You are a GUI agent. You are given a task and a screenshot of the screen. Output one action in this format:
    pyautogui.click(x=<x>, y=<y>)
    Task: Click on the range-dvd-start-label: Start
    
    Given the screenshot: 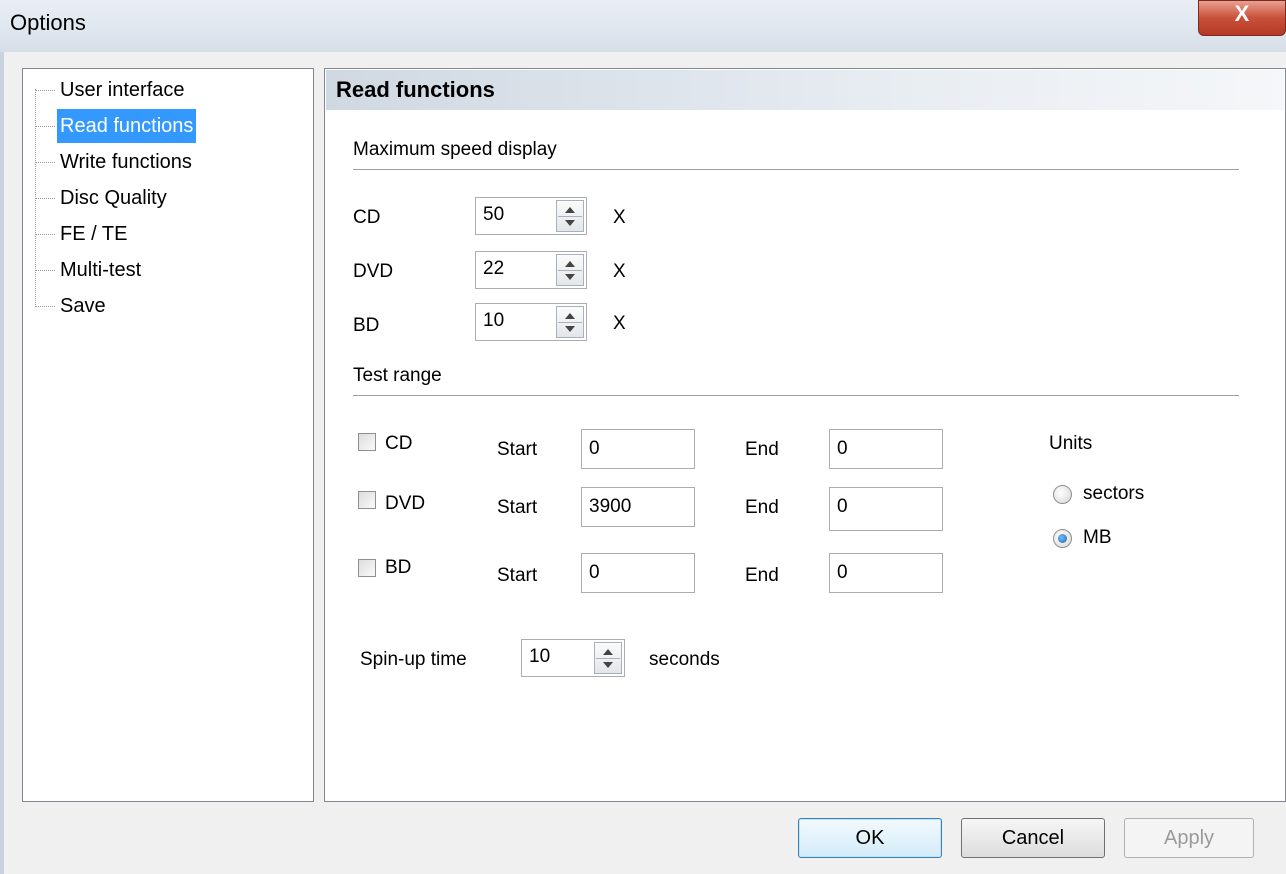 What is the action you would take?
    pyautogui.click(x=517, y=507)
    